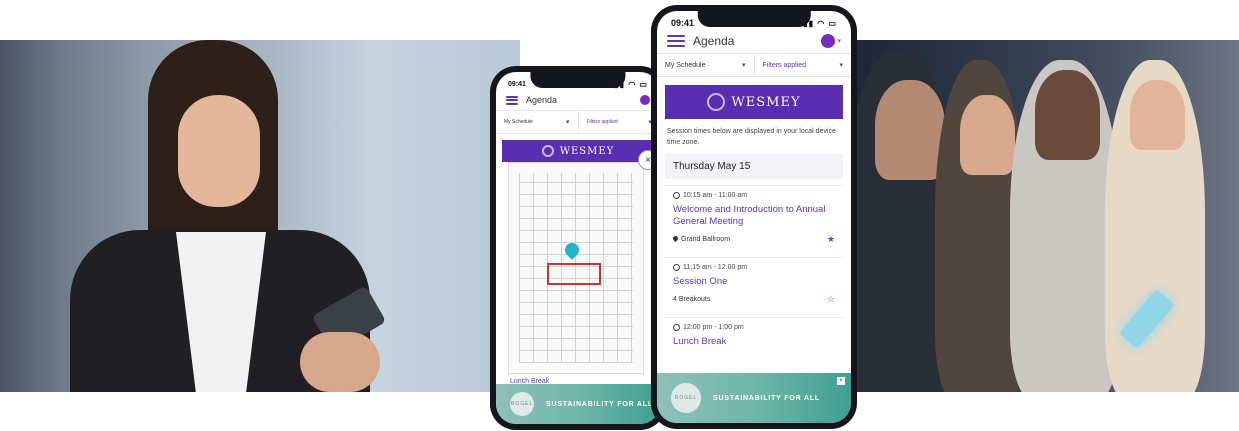  I want to click on session-time: 12:00 pm - 1:00 pm, so click(754, 327).